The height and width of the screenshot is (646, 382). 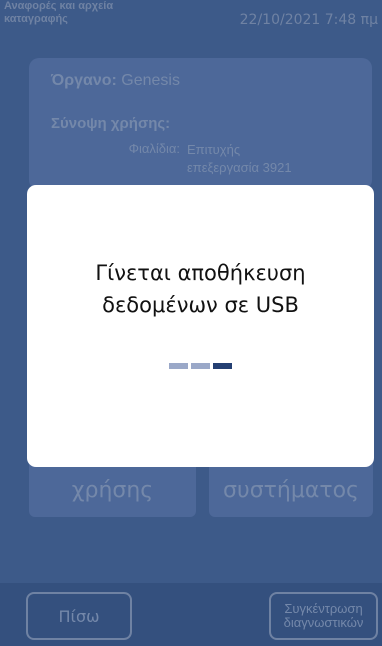 What do you see at coordinates (239, 159) in the screenshot?
I see `vial-value: Επιτυχής επεξεργασία 3921` at bounding box center [239, 159].